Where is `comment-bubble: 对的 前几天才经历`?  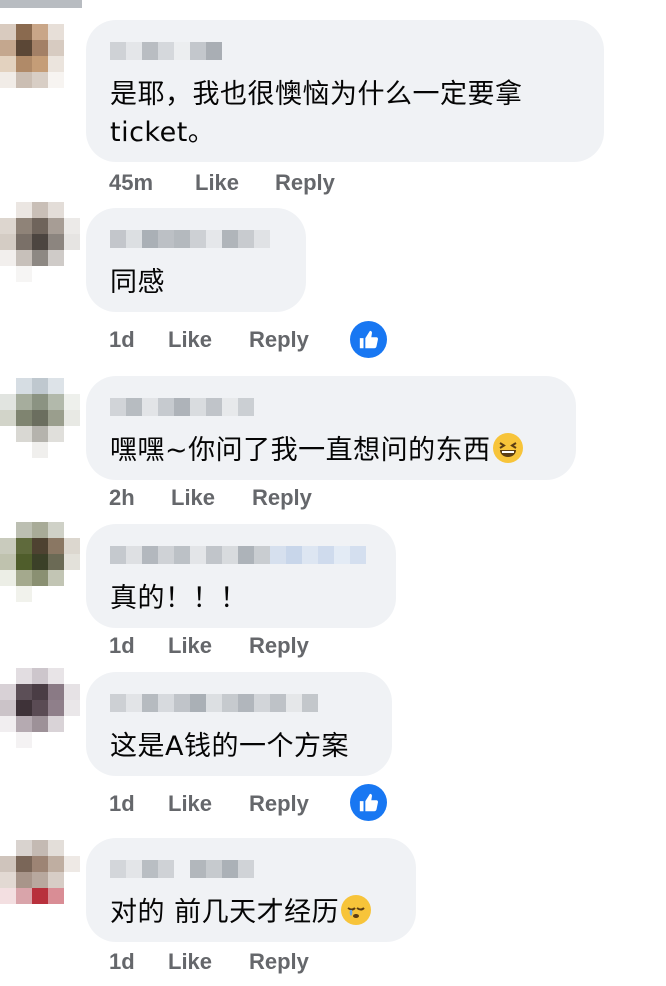 comment-bubble: 对的 前几天才经历 is located at coordinates (251, 890).